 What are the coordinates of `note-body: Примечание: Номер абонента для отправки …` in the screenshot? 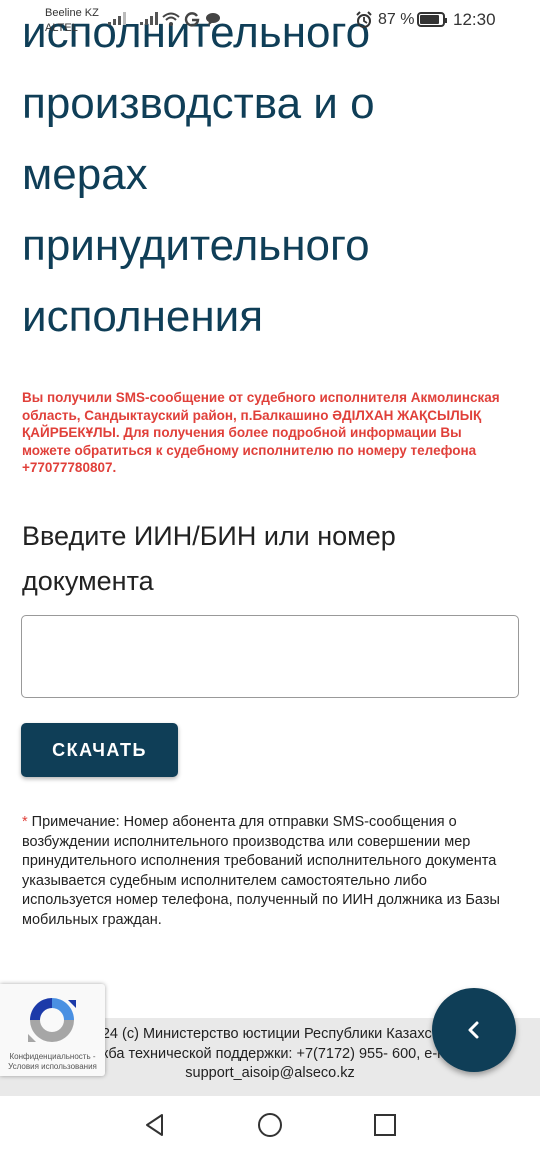 It's located at (261, 871).